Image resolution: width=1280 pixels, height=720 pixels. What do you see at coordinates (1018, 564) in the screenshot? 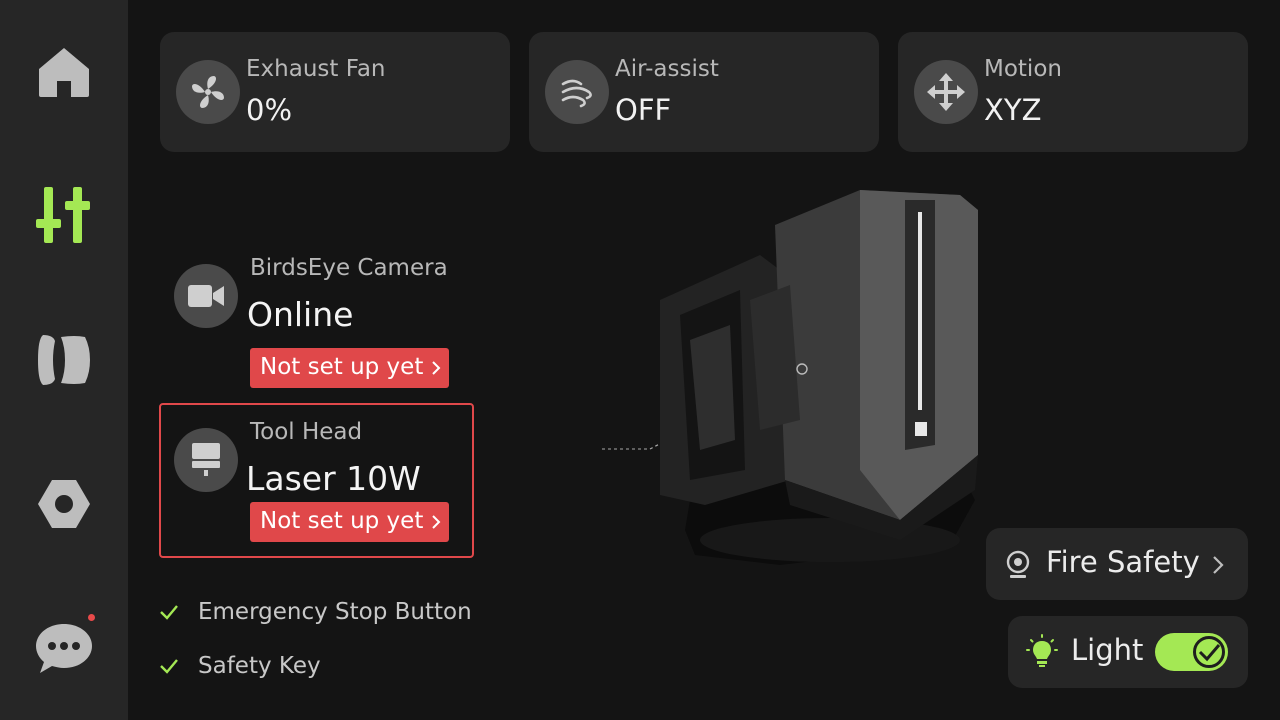
I see `sensor-icon` at bounding box center [1018, 564].